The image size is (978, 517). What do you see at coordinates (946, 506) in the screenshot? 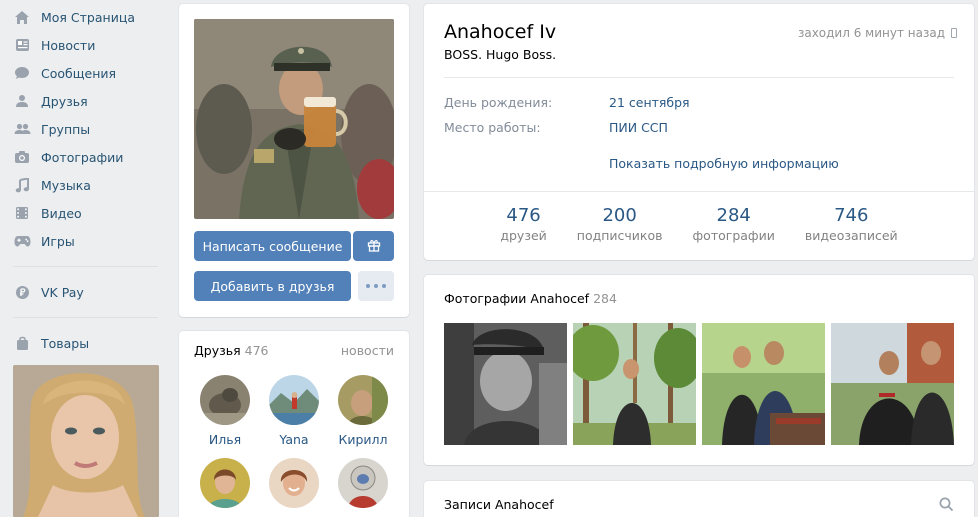
I see `search-icon` at bounding box center [946, 506].